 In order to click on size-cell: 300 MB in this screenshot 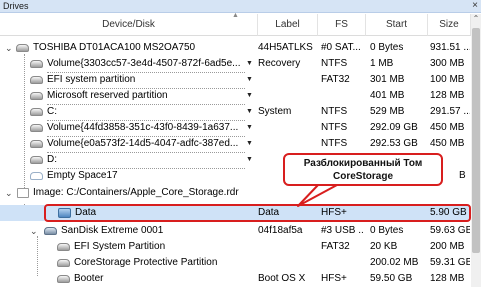, I will do `click(447, 63)`.